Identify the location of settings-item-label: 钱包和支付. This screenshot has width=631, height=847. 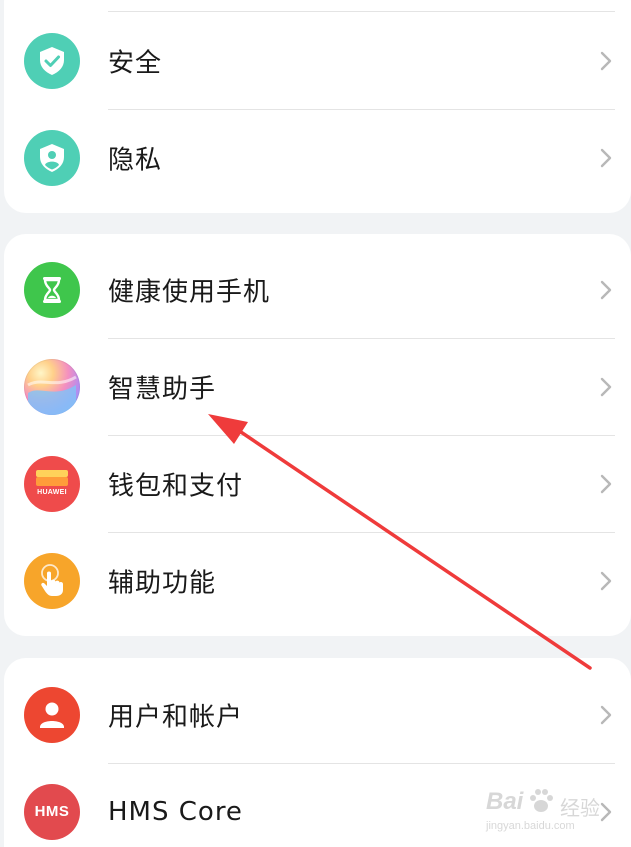
(176, 486).